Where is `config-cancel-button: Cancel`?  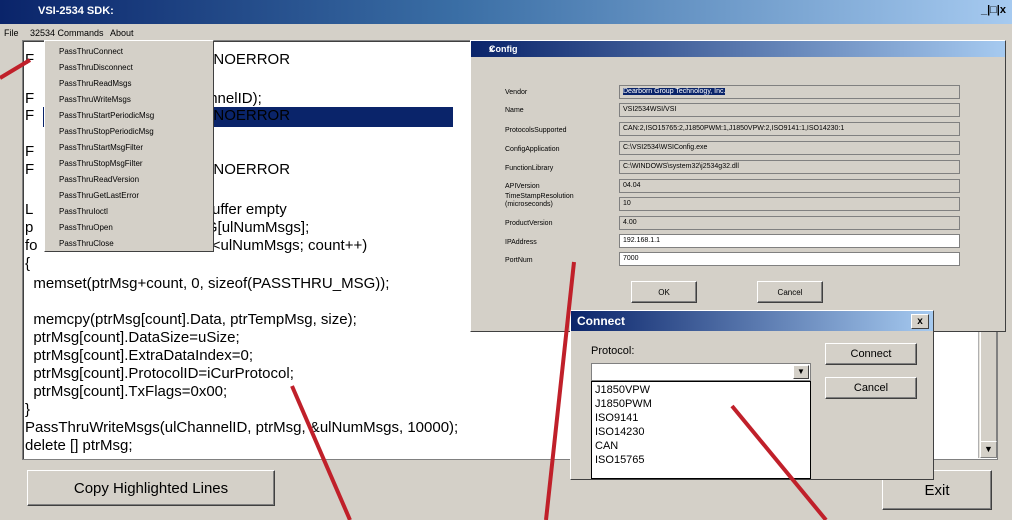
config-cancel-button: Cancel is located at coordinates (790, 292).